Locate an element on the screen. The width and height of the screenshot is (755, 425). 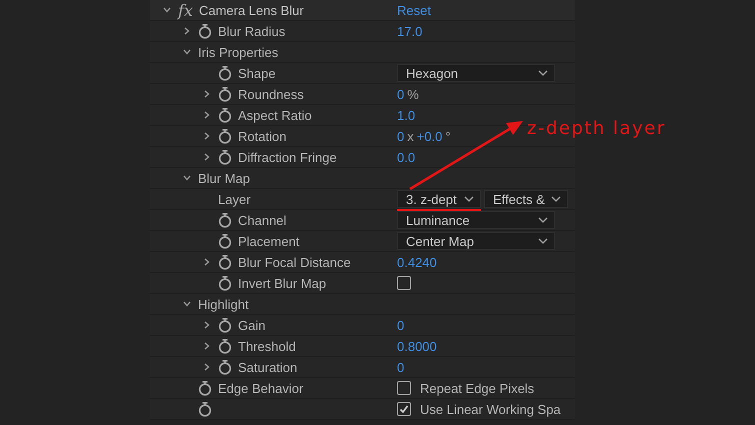
dropdown: 3. z-dept is located at coordinates (439, 199).